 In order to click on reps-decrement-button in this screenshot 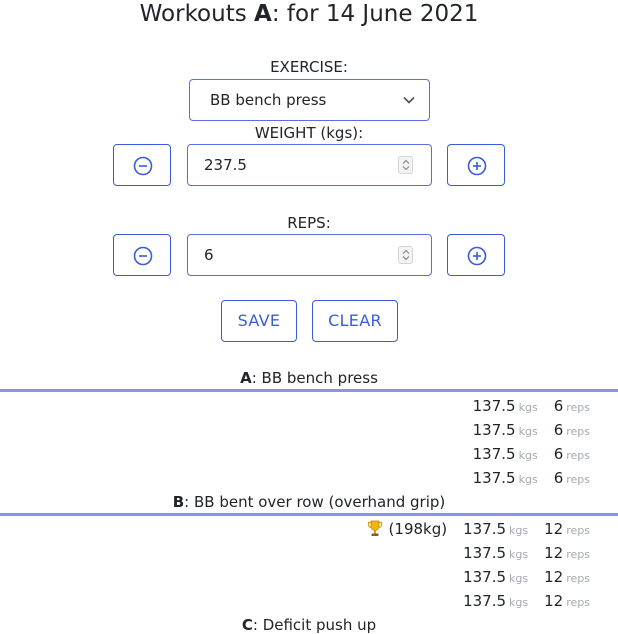, I will do `click(142, 255)`.